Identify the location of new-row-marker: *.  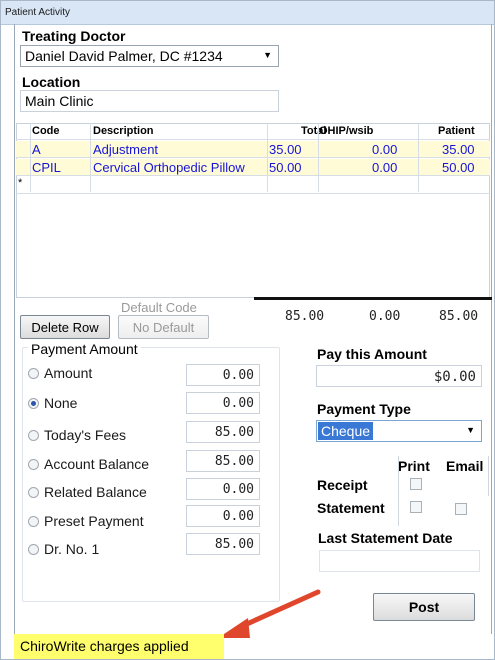
(20, 183).